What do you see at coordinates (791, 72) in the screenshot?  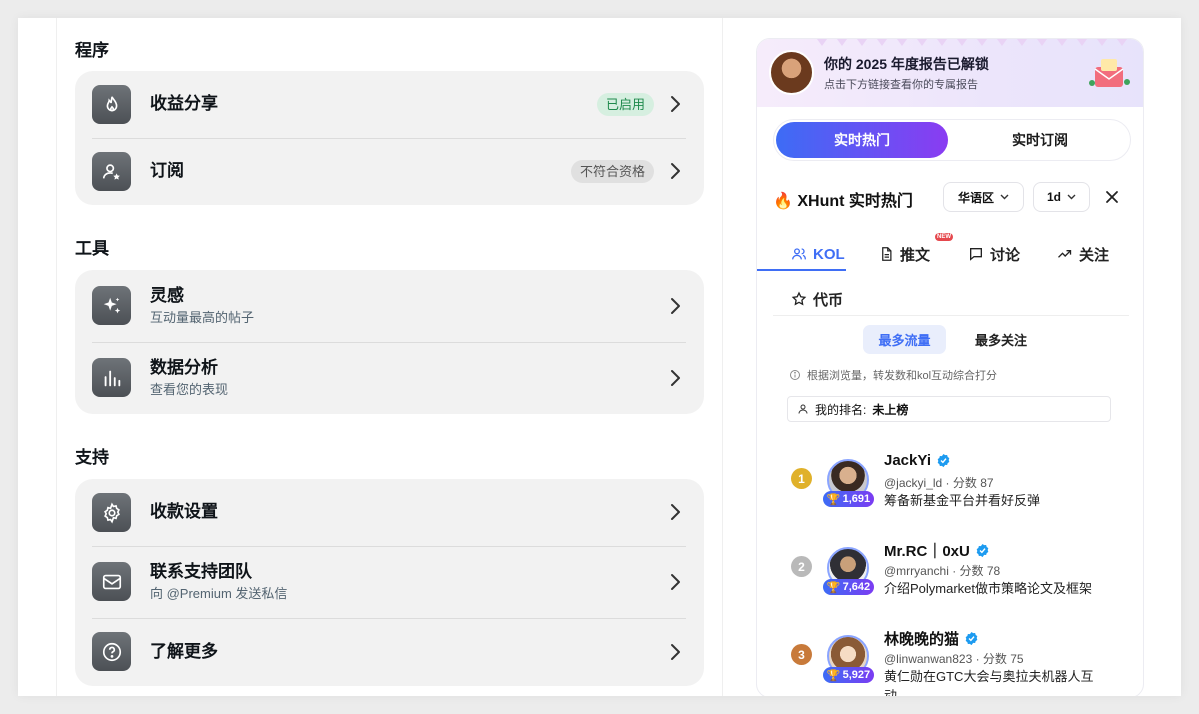 I see `avatar` at bounding box center [791, 72].